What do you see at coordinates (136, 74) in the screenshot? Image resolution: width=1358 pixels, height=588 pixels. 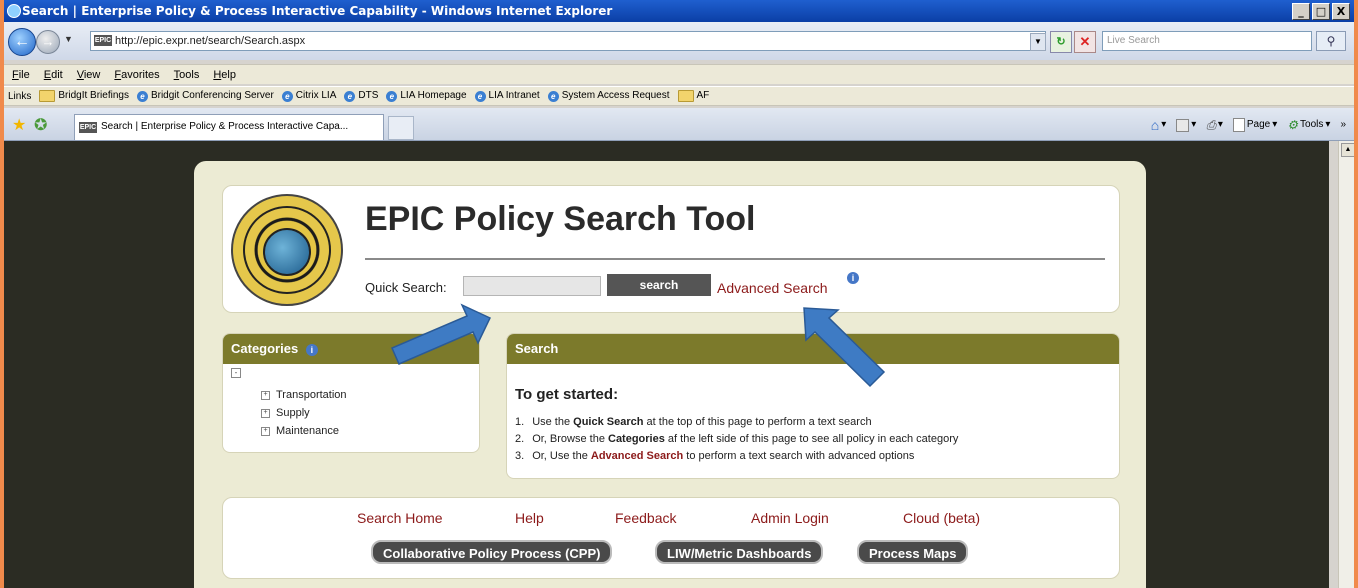 I see `menu-favorites: Favorites` at bounding box center [136, 74].